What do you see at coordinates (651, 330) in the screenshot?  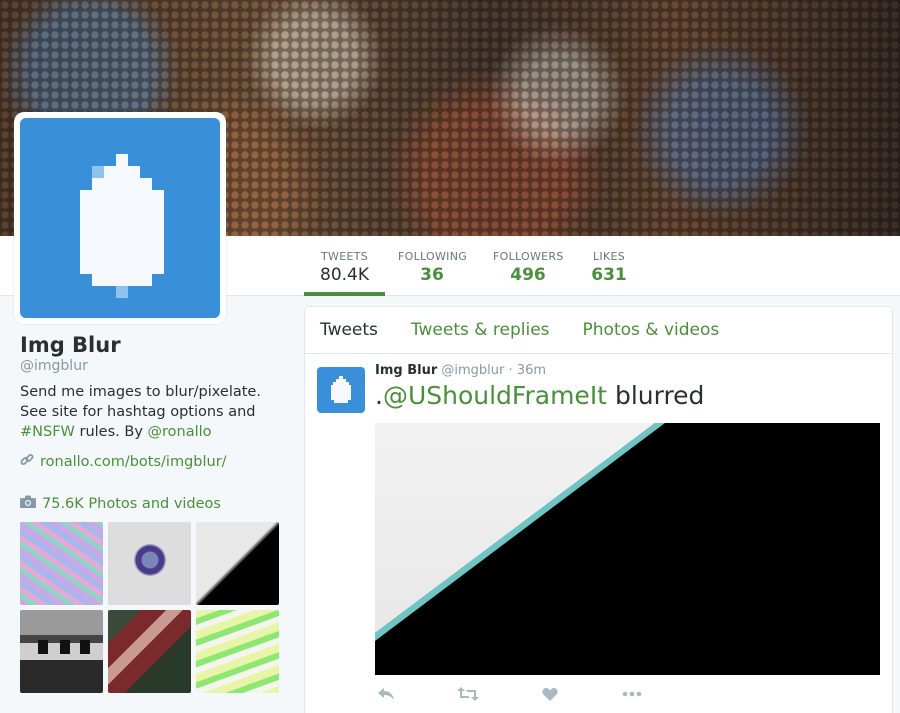 I see `tab-photos-videos: Photos & videos` at bounding box center [651, 330].